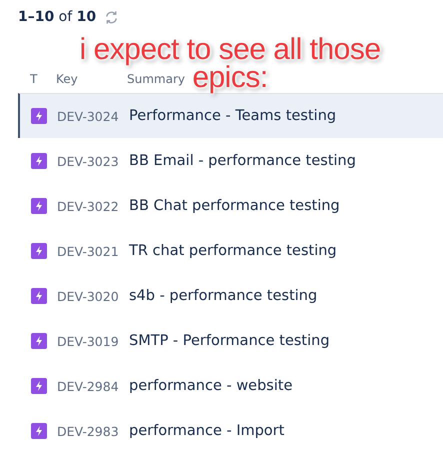 Image resolution: width=443 pixels, height=451 pixels. Describe the element at coordinates (112, 17) in the screenshot. I see `refresh-icon` at that location.